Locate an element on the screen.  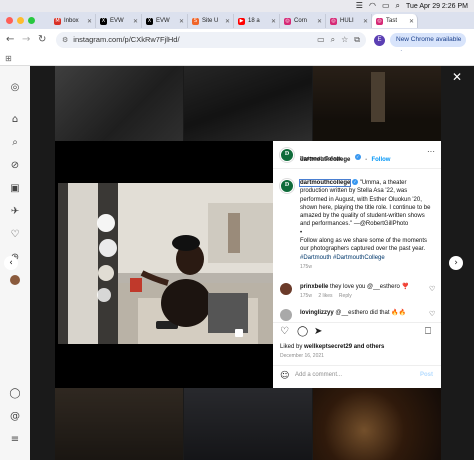
forward-icon: → is located at coordinates (26, 39).